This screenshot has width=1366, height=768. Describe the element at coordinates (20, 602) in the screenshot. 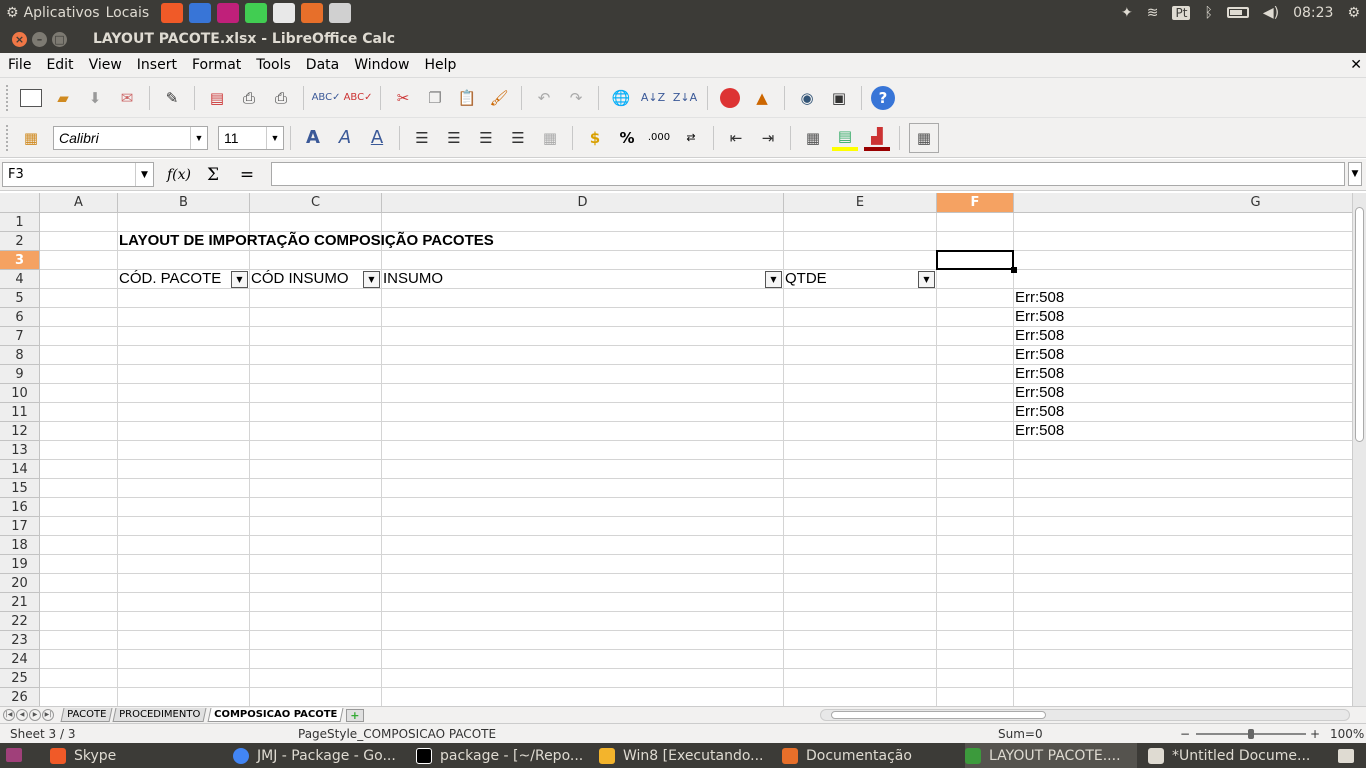

I see `row-header: 21` at that location.